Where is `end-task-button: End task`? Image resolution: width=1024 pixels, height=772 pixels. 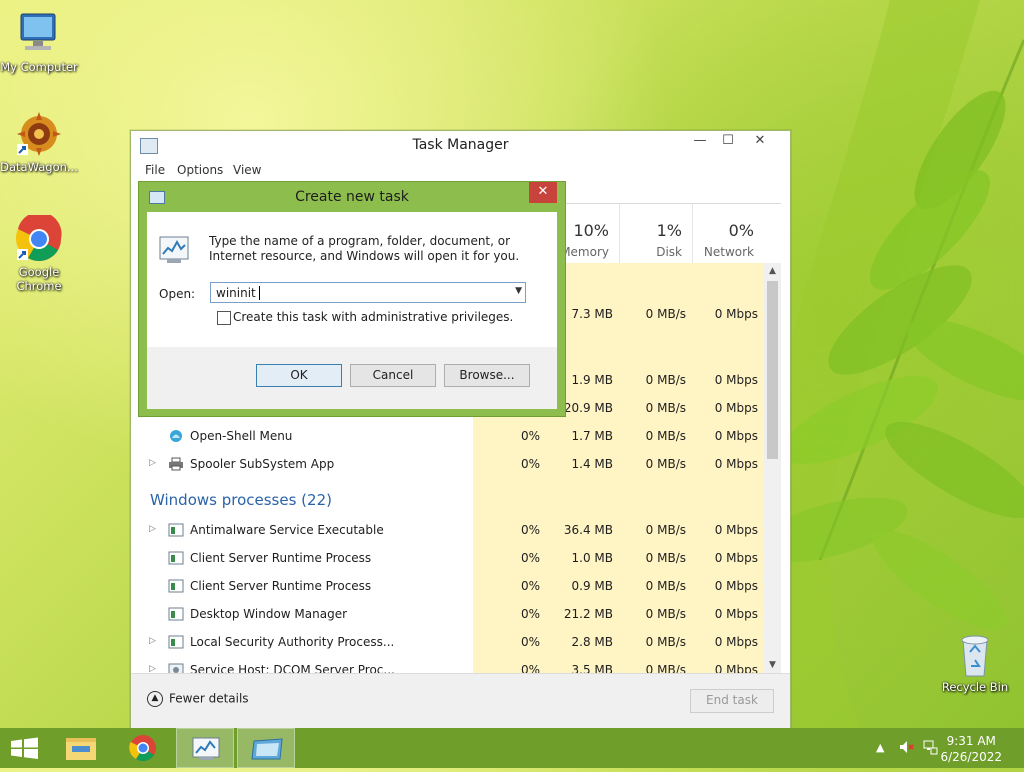
end-task-button: End task is located at coordinates (732, 701).